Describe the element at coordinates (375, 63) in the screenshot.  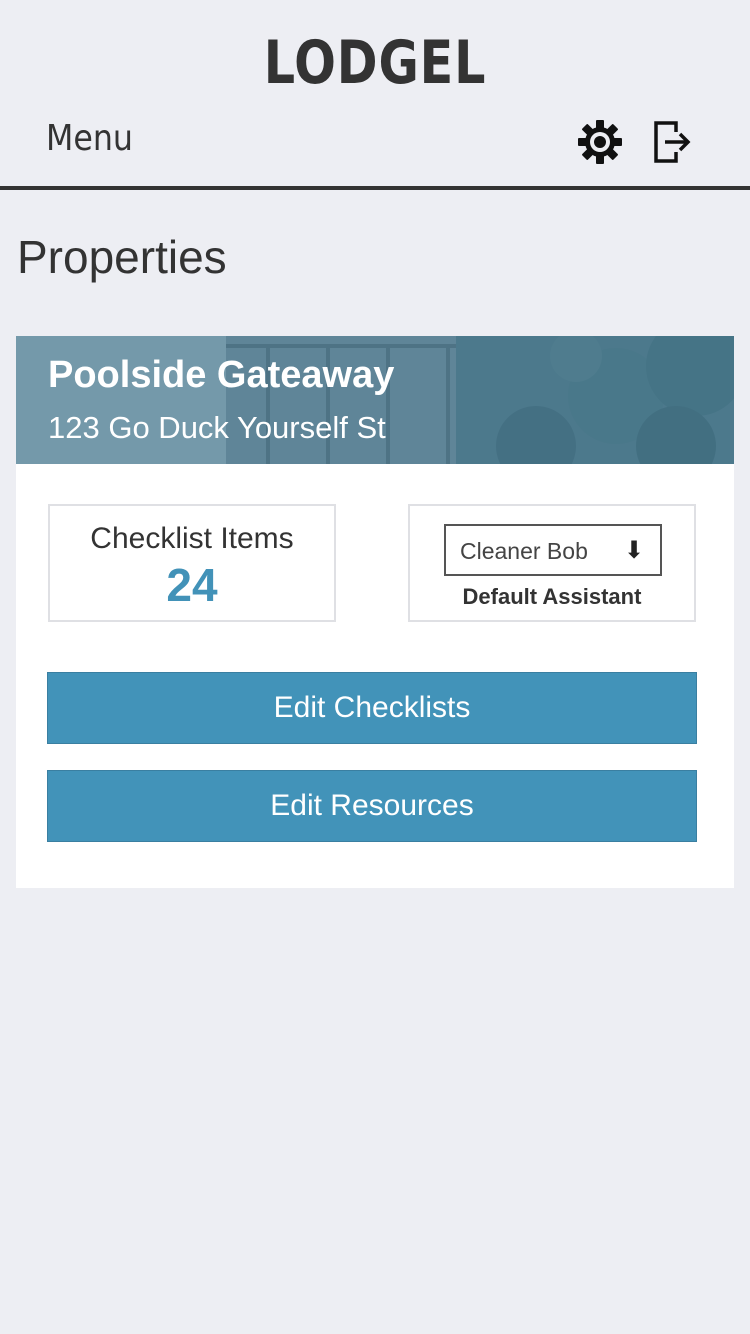
I see `app-logo: LODGEL` at that location.